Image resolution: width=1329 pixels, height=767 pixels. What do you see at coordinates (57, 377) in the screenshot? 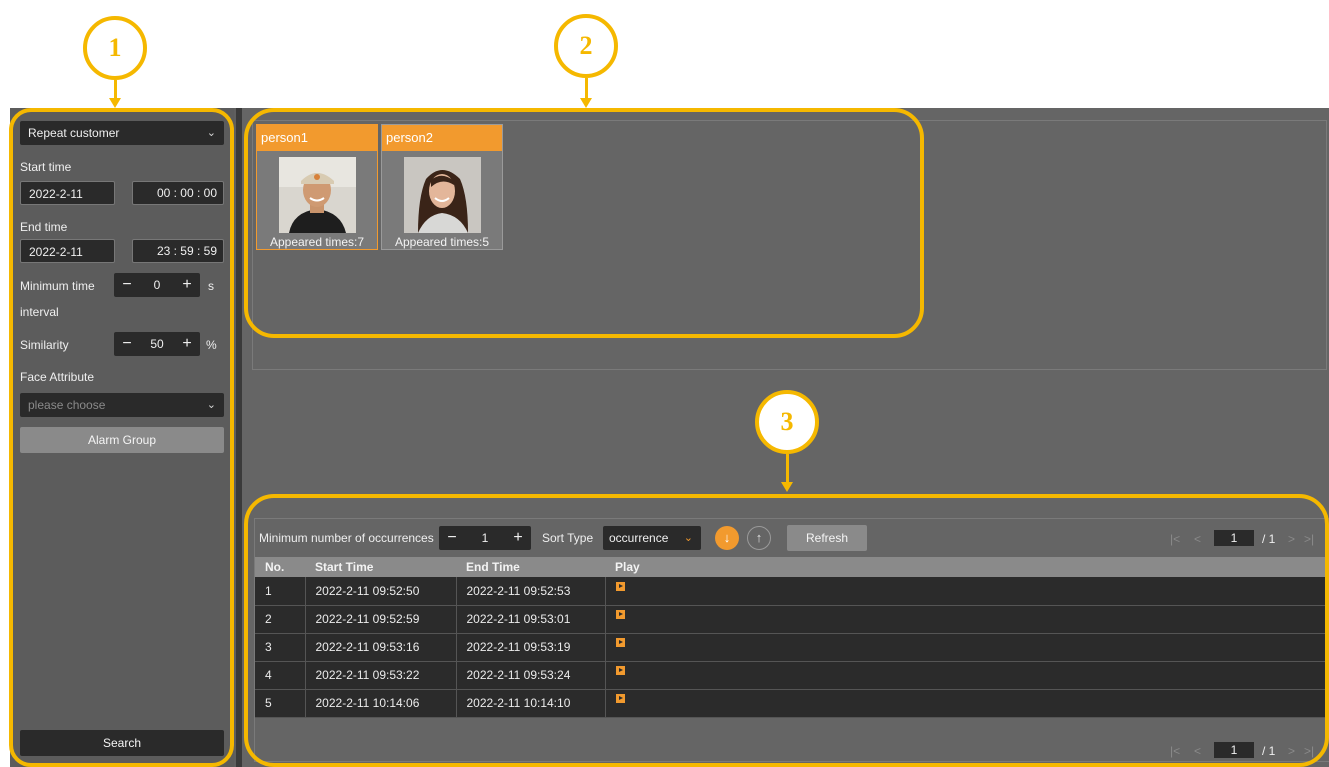
I see `face-attribute-label: Face Attribute` at bounding box center [57, 377].